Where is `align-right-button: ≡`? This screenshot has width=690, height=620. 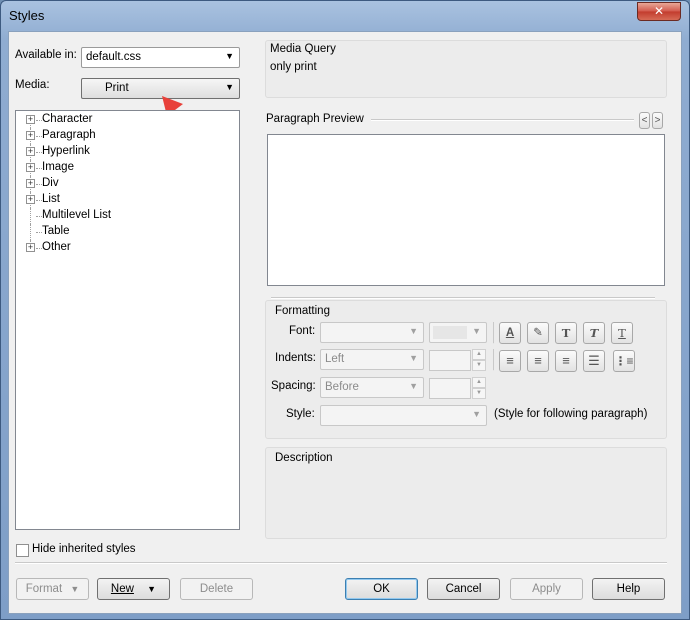
align-right-button: ≡ is located at coordinates (566, 361).